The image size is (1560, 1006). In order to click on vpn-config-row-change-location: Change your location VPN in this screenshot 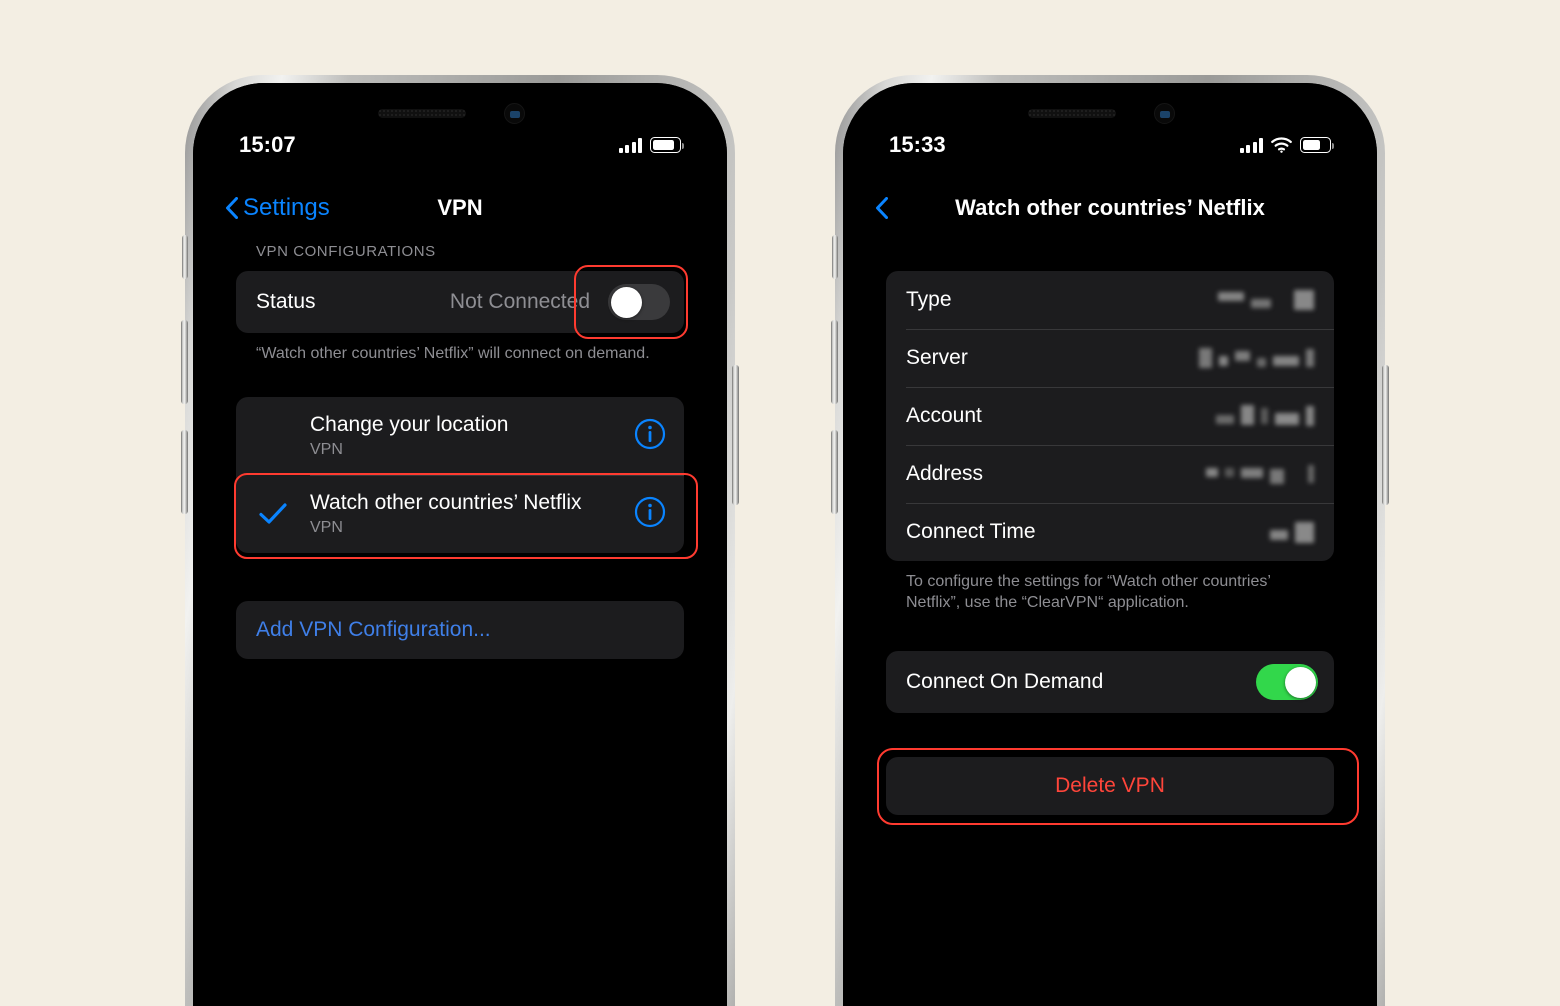, I will do `click(460, 436)`.